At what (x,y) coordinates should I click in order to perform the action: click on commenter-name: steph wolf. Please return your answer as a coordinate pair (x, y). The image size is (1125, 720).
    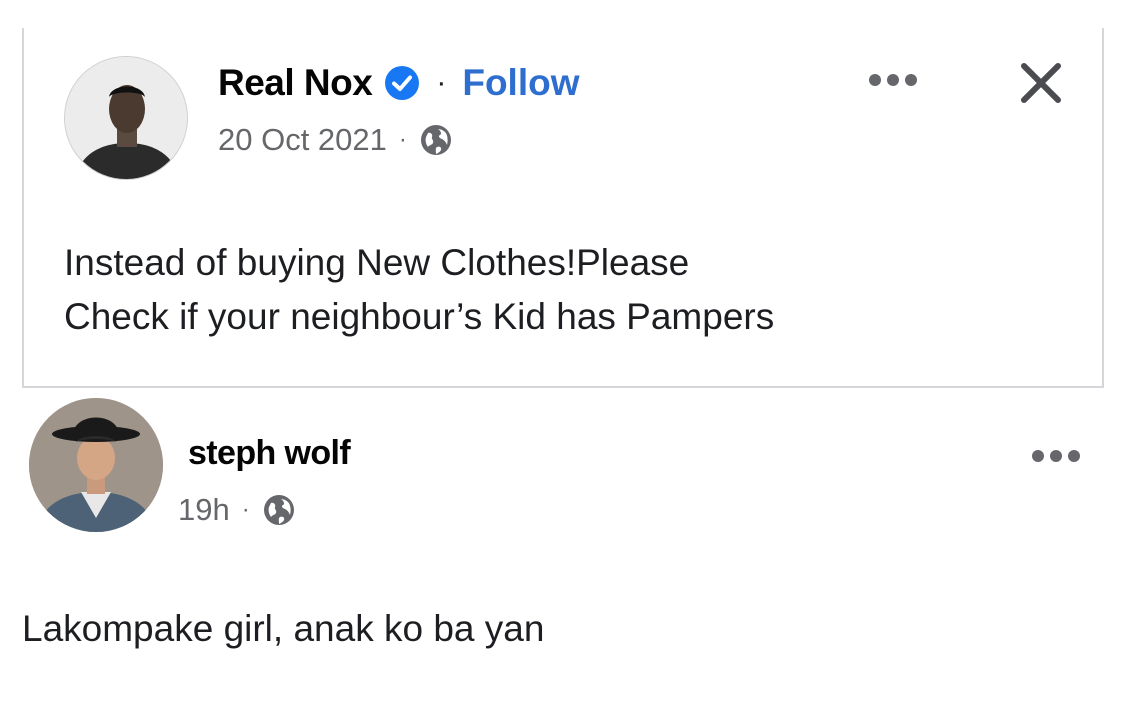
    Looking at the image, I should click on (269, 453).